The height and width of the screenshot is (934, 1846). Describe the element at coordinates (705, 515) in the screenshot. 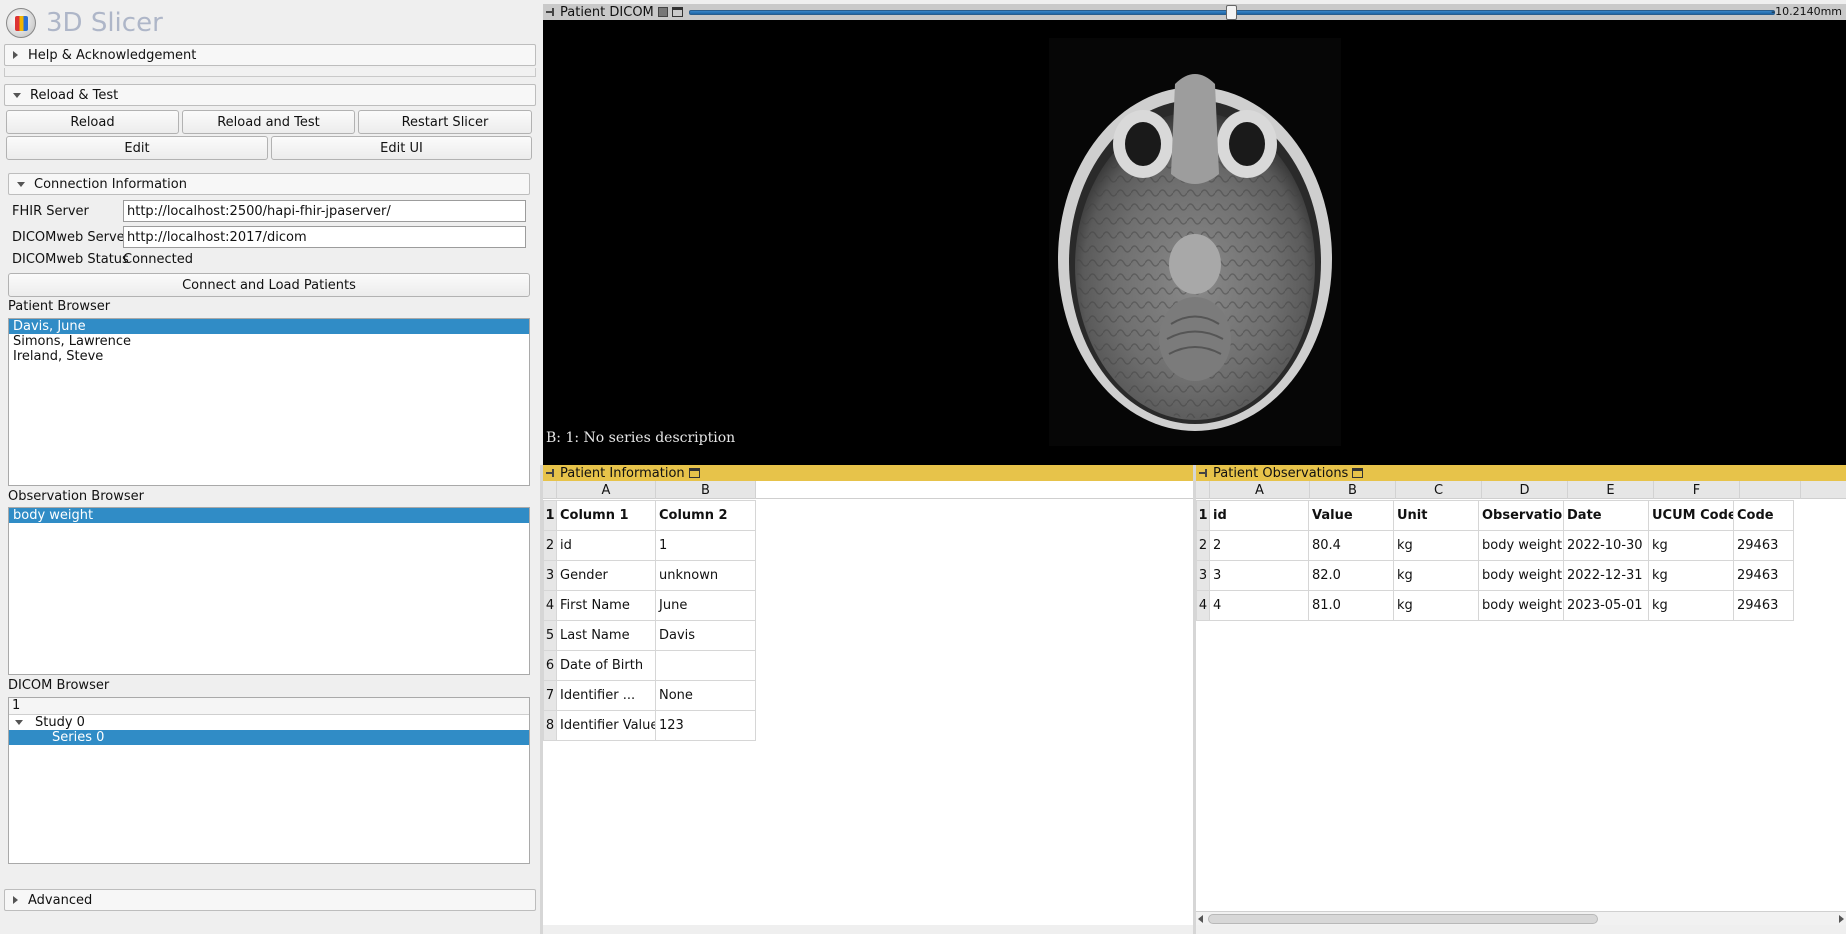

I see `table-cell: Column 2` at that location.